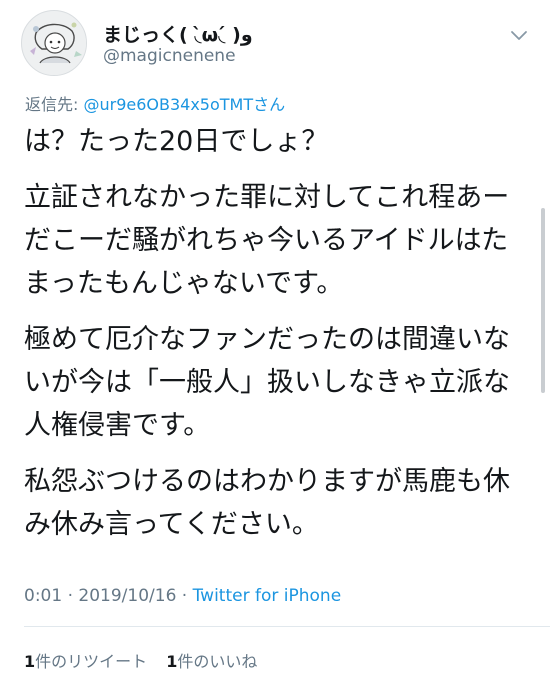 The width and height of the screenshot is (550, 686). Describe the element at coordinates (169, 56) in the screenshot. I see `user-handle: @magicnenene` at that location.